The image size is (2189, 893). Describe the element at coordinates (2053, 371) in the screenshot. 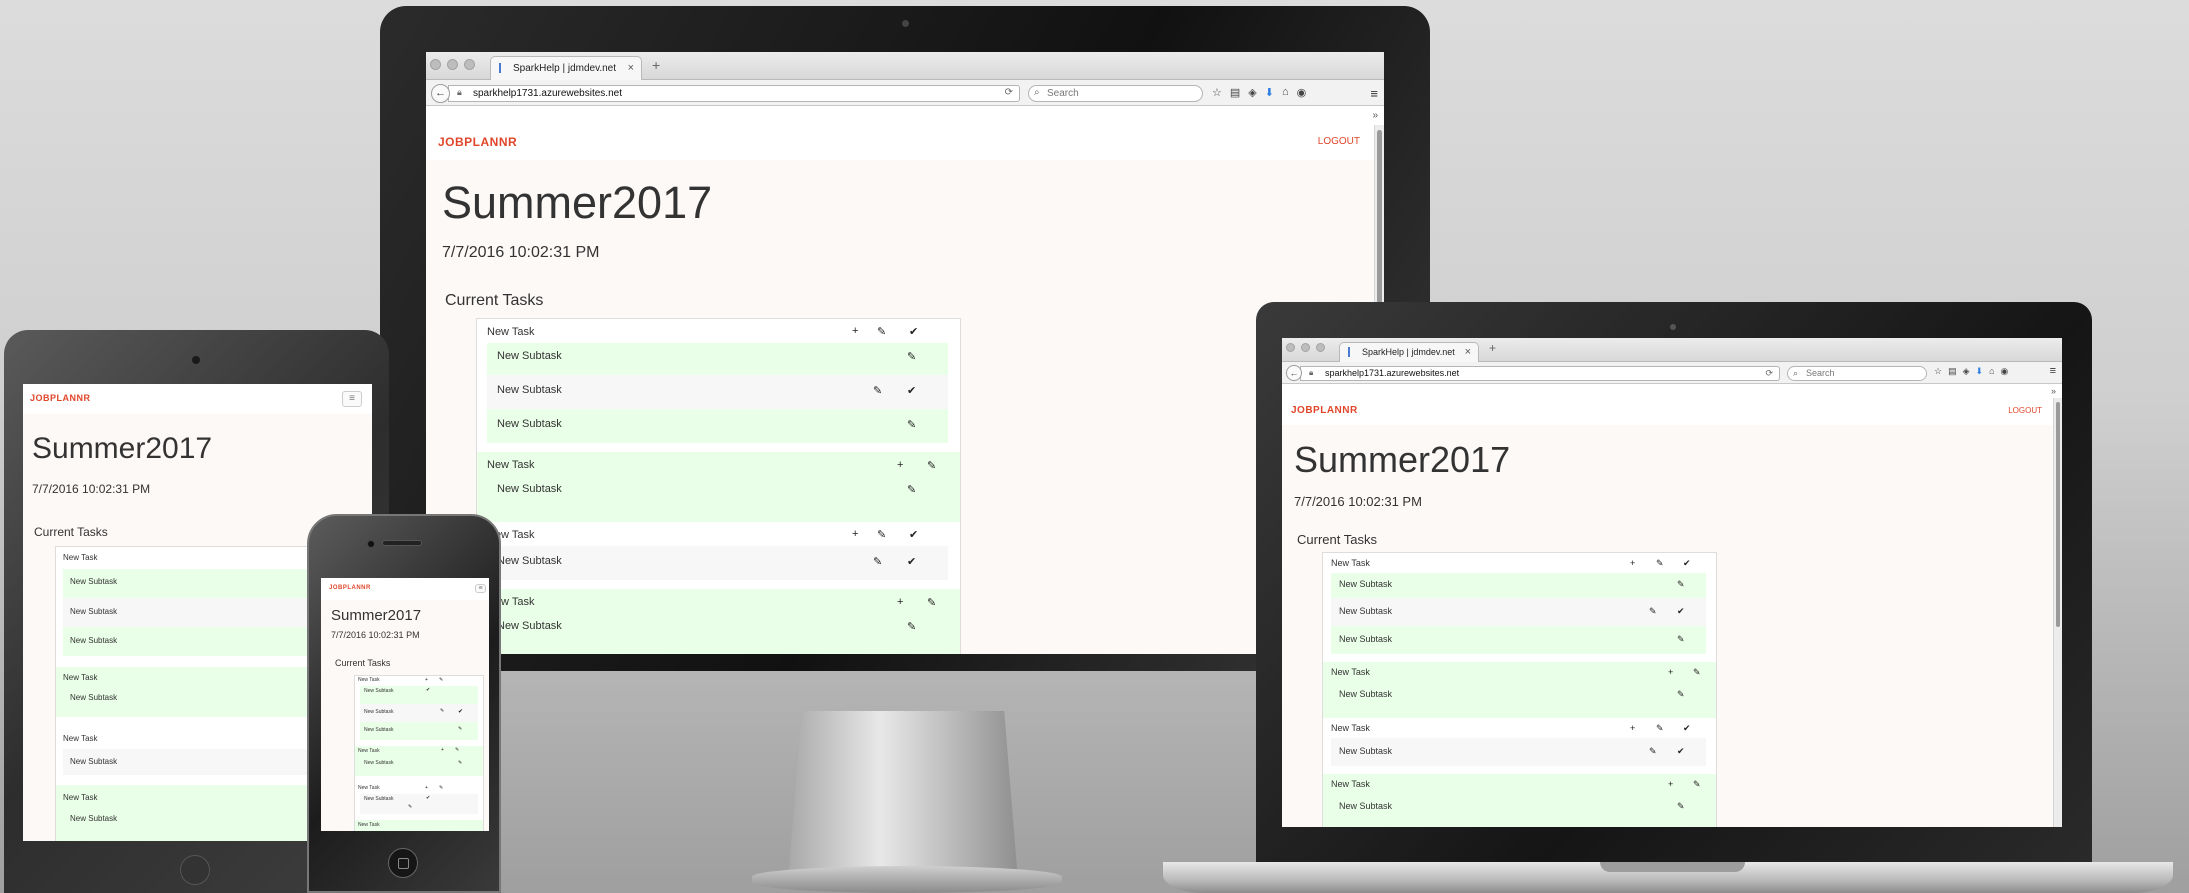

I see `menu-icon: ≡` at that location.